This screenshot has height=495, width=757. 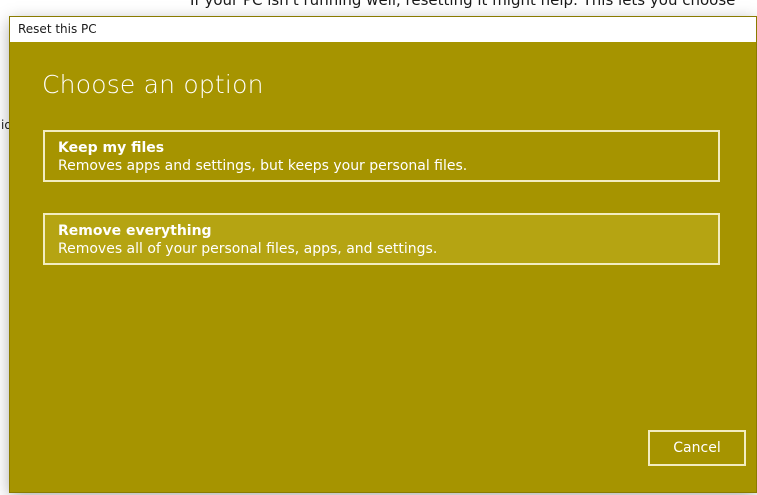 What do you see at coordinates (153, 84) in the screenshot?
I see `page-title: Choose an option` at bounding box center [153, 84].